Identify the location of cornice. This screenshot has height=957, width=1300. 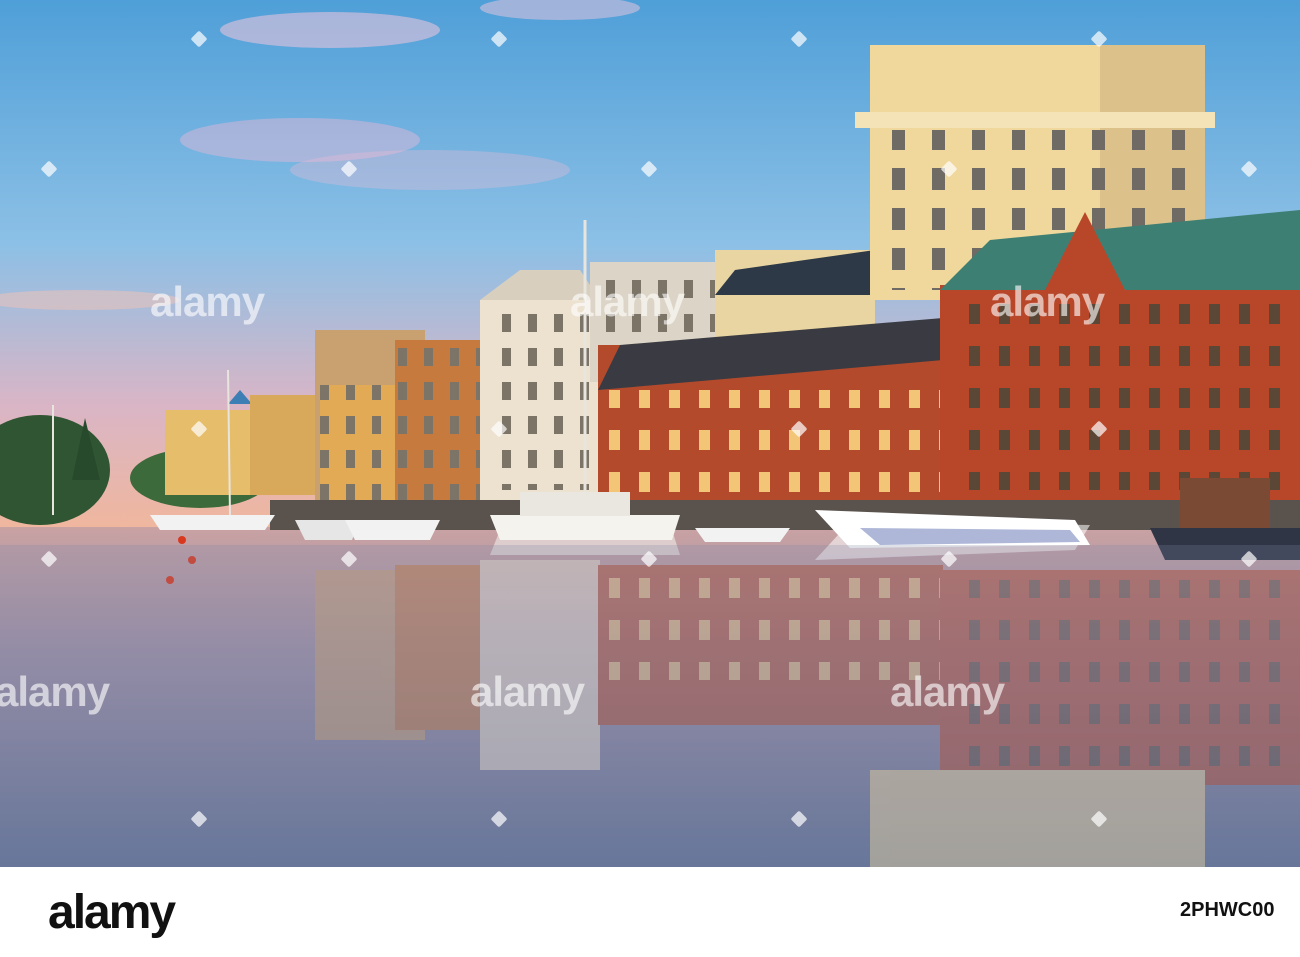
(1035, 120).